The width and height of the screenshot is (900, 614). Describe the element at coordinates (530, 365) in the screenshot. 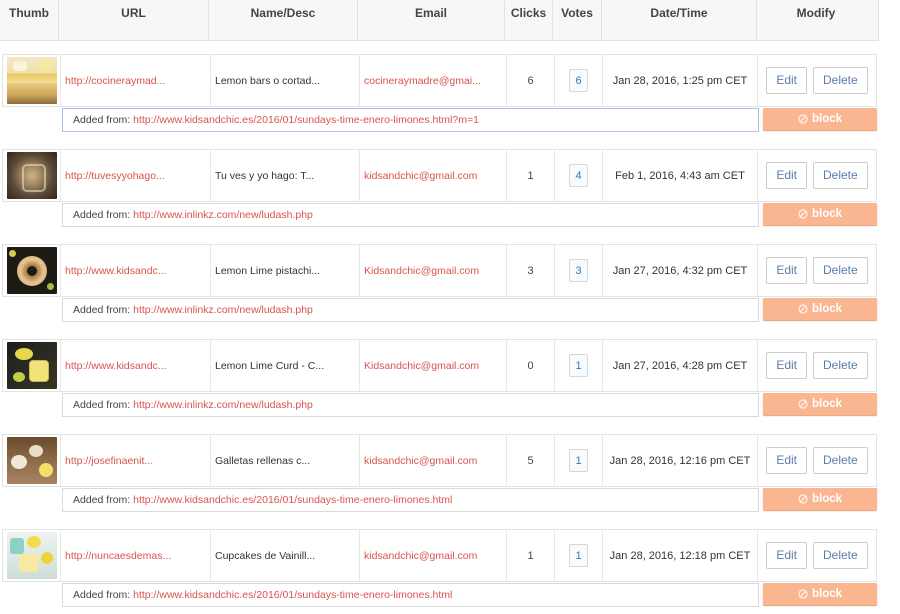

I see `clicks-count: 0` at that location.